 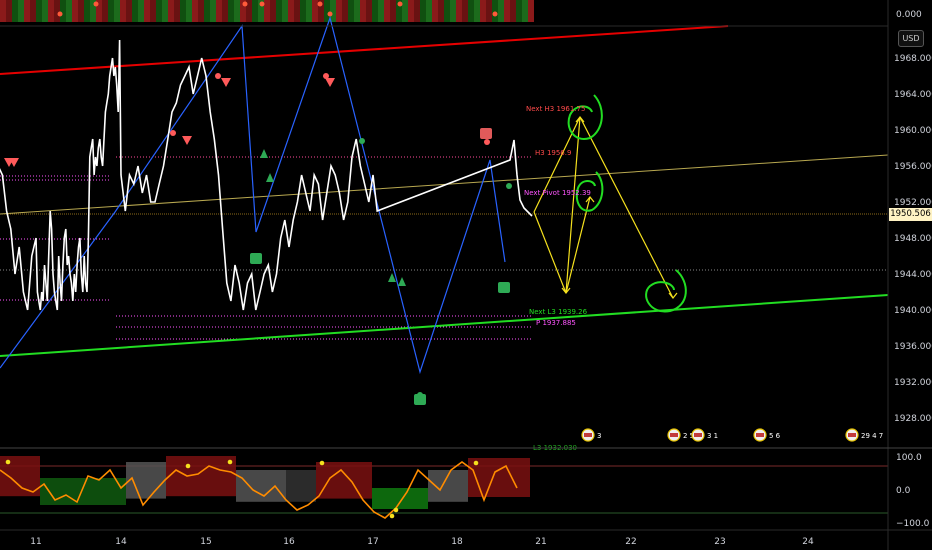 What do you see at coordinates (913, 131) in the screenshot?
I see `price-tick-label: 1960.000` at bounding box center [913, 131].